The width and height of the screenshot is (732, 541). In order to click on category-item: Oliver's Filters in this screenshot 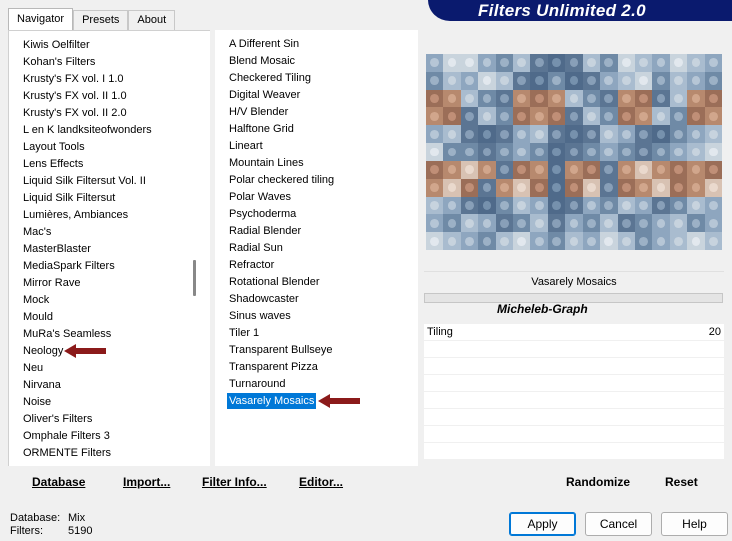, I will do `click(57, 419)`.